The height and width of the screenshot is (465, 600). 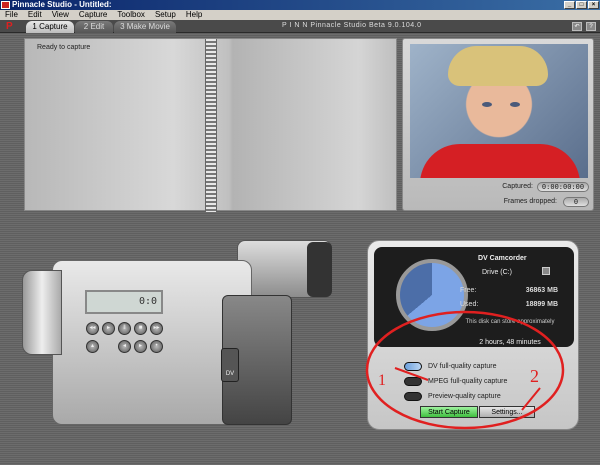 What do you see at coordinates (319, 269) in the screenshot?
I see `camcorder-eyecup` at bounding box center [319, 269].